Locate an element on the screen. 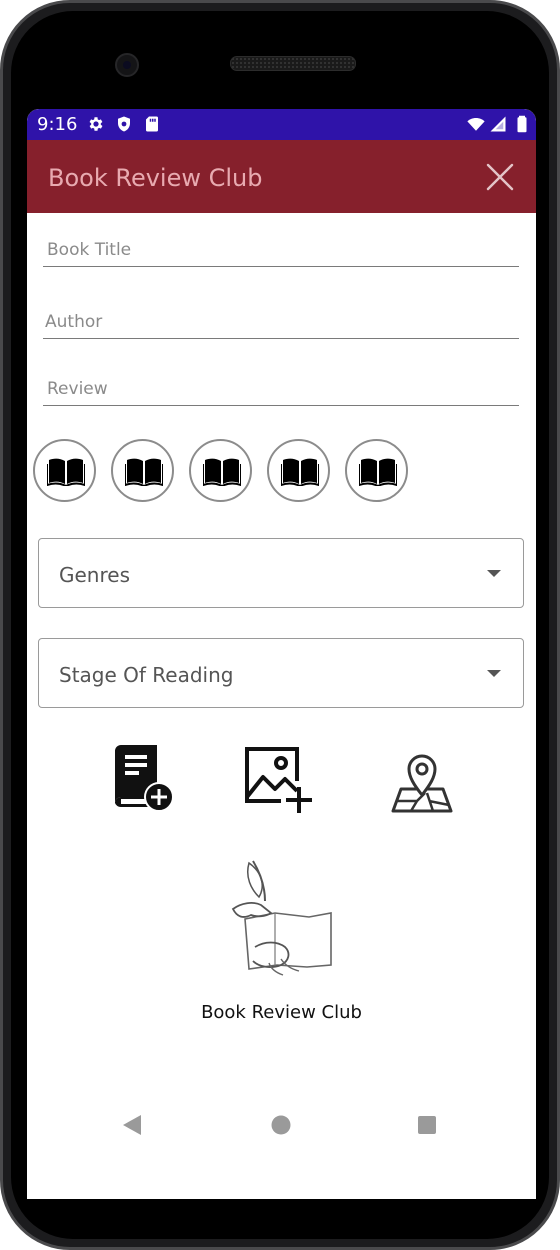  app-title: Book Review Club is located at coordinates (155, 178).